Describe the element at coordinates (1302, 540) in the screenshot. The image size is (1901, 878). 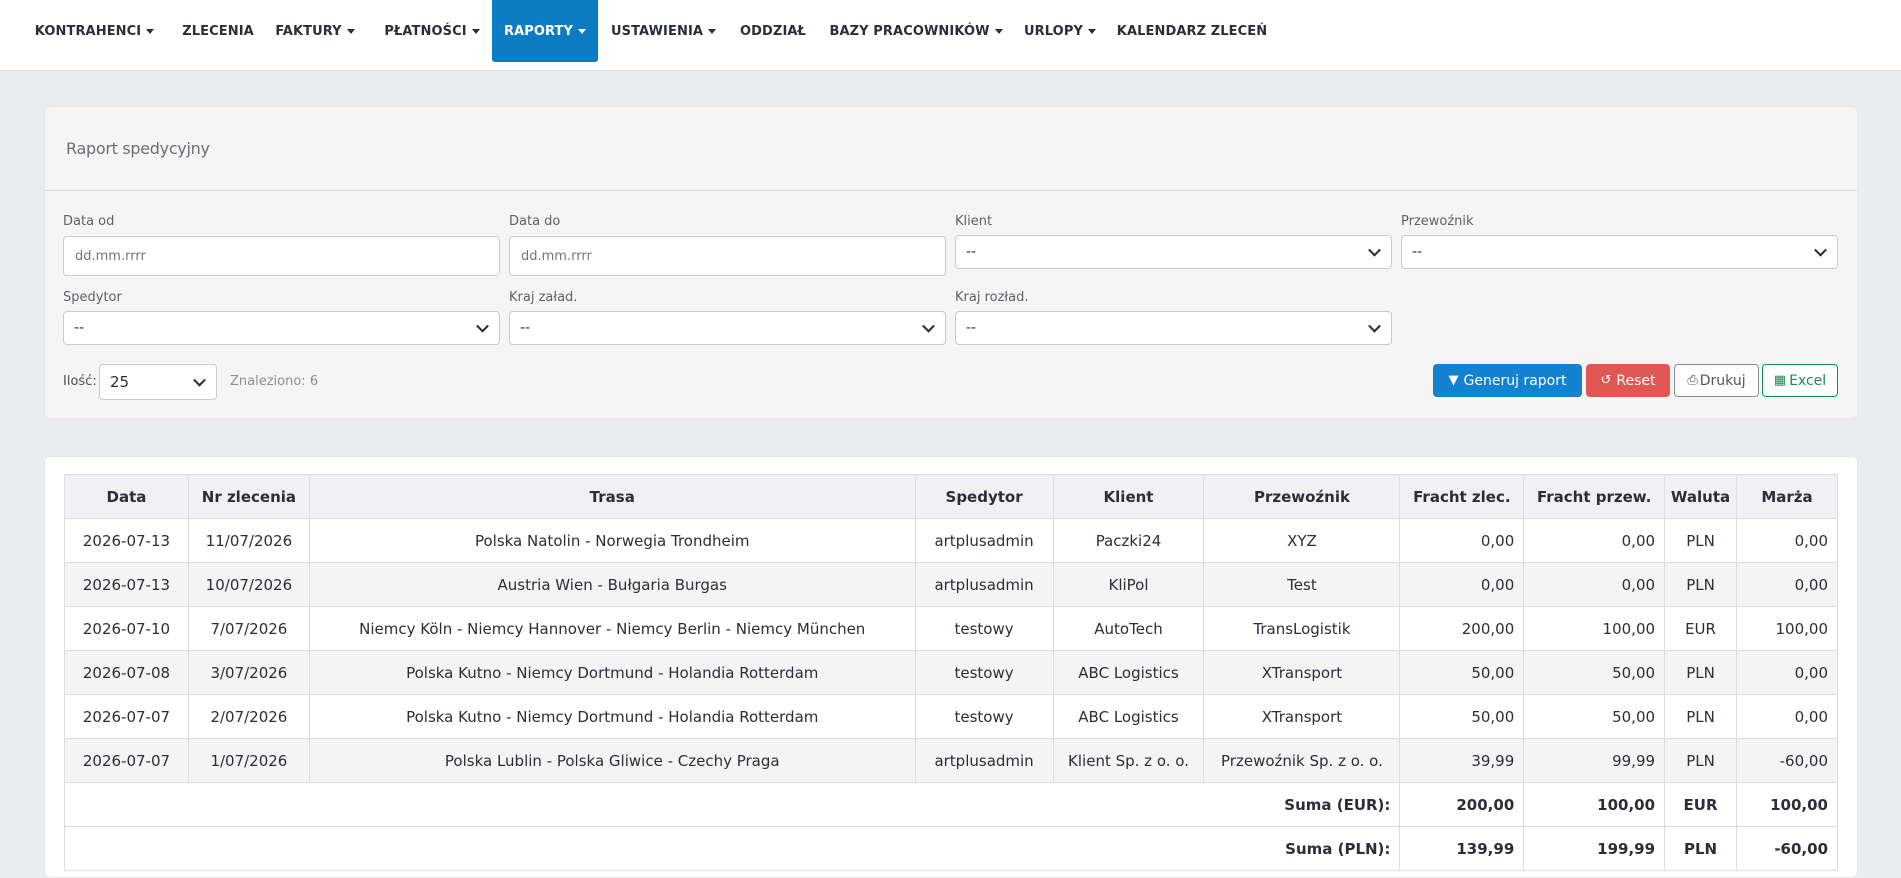
I see `cell-carrier: XYZ` at that location.